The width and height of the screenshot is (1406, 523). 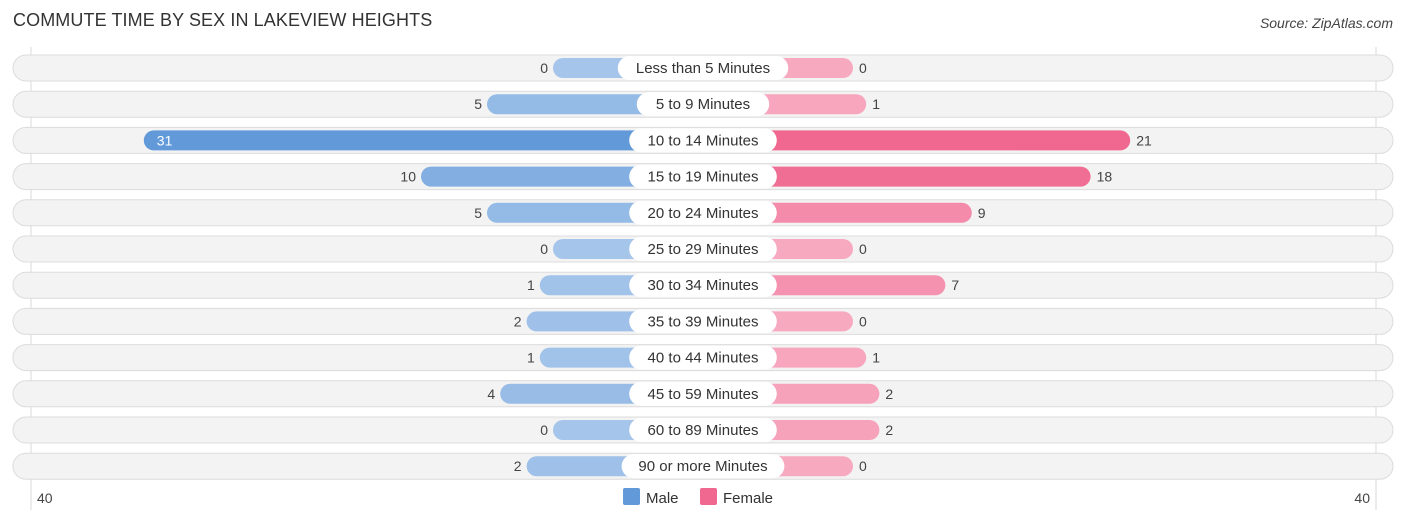 I want to click on legend-item-male: Male, so click(x=651, y=497).